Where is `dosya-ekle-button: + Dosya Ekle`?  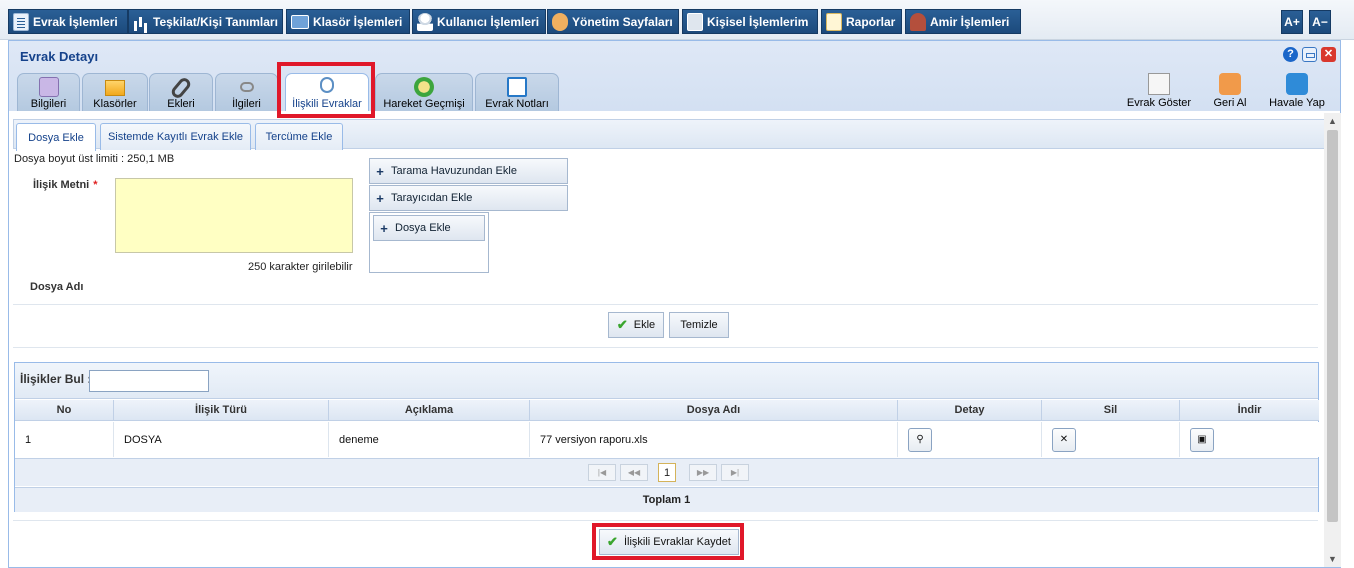
dosya-ekle-button: + Dosya Ekle is located at coordinates (429, 228).